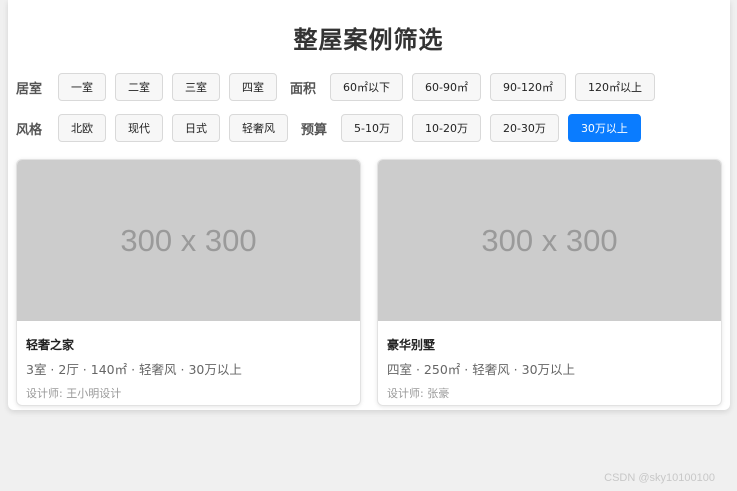 The height and width of the screenshot is (491, 737). What do you see at coordinates (528, 87) in the screenshot?
I see `filter-option-area-3: 90-120㎡` at bounding box center [528, 87].